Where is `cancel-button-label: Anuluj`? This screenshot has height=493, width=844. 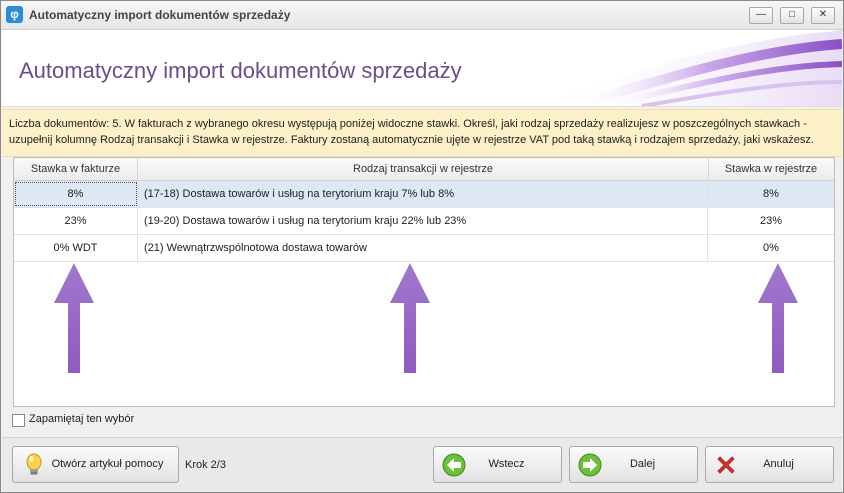 cancel-button-label: Anuluj is located at coordinates (778, 464).